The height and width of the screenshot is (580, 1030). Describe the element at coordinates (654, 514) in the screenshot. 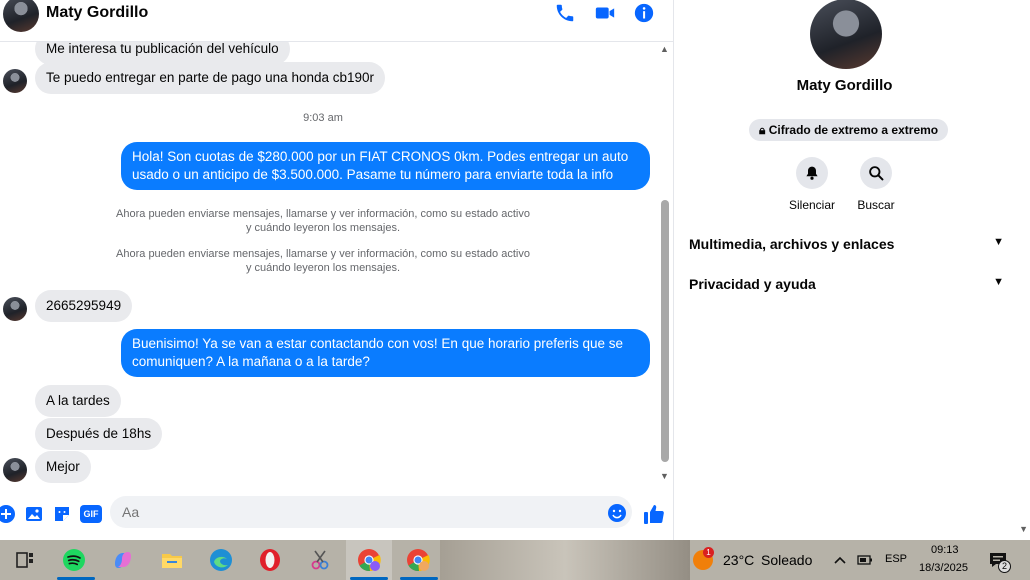

I see `thumbs-up-icon` at that location.